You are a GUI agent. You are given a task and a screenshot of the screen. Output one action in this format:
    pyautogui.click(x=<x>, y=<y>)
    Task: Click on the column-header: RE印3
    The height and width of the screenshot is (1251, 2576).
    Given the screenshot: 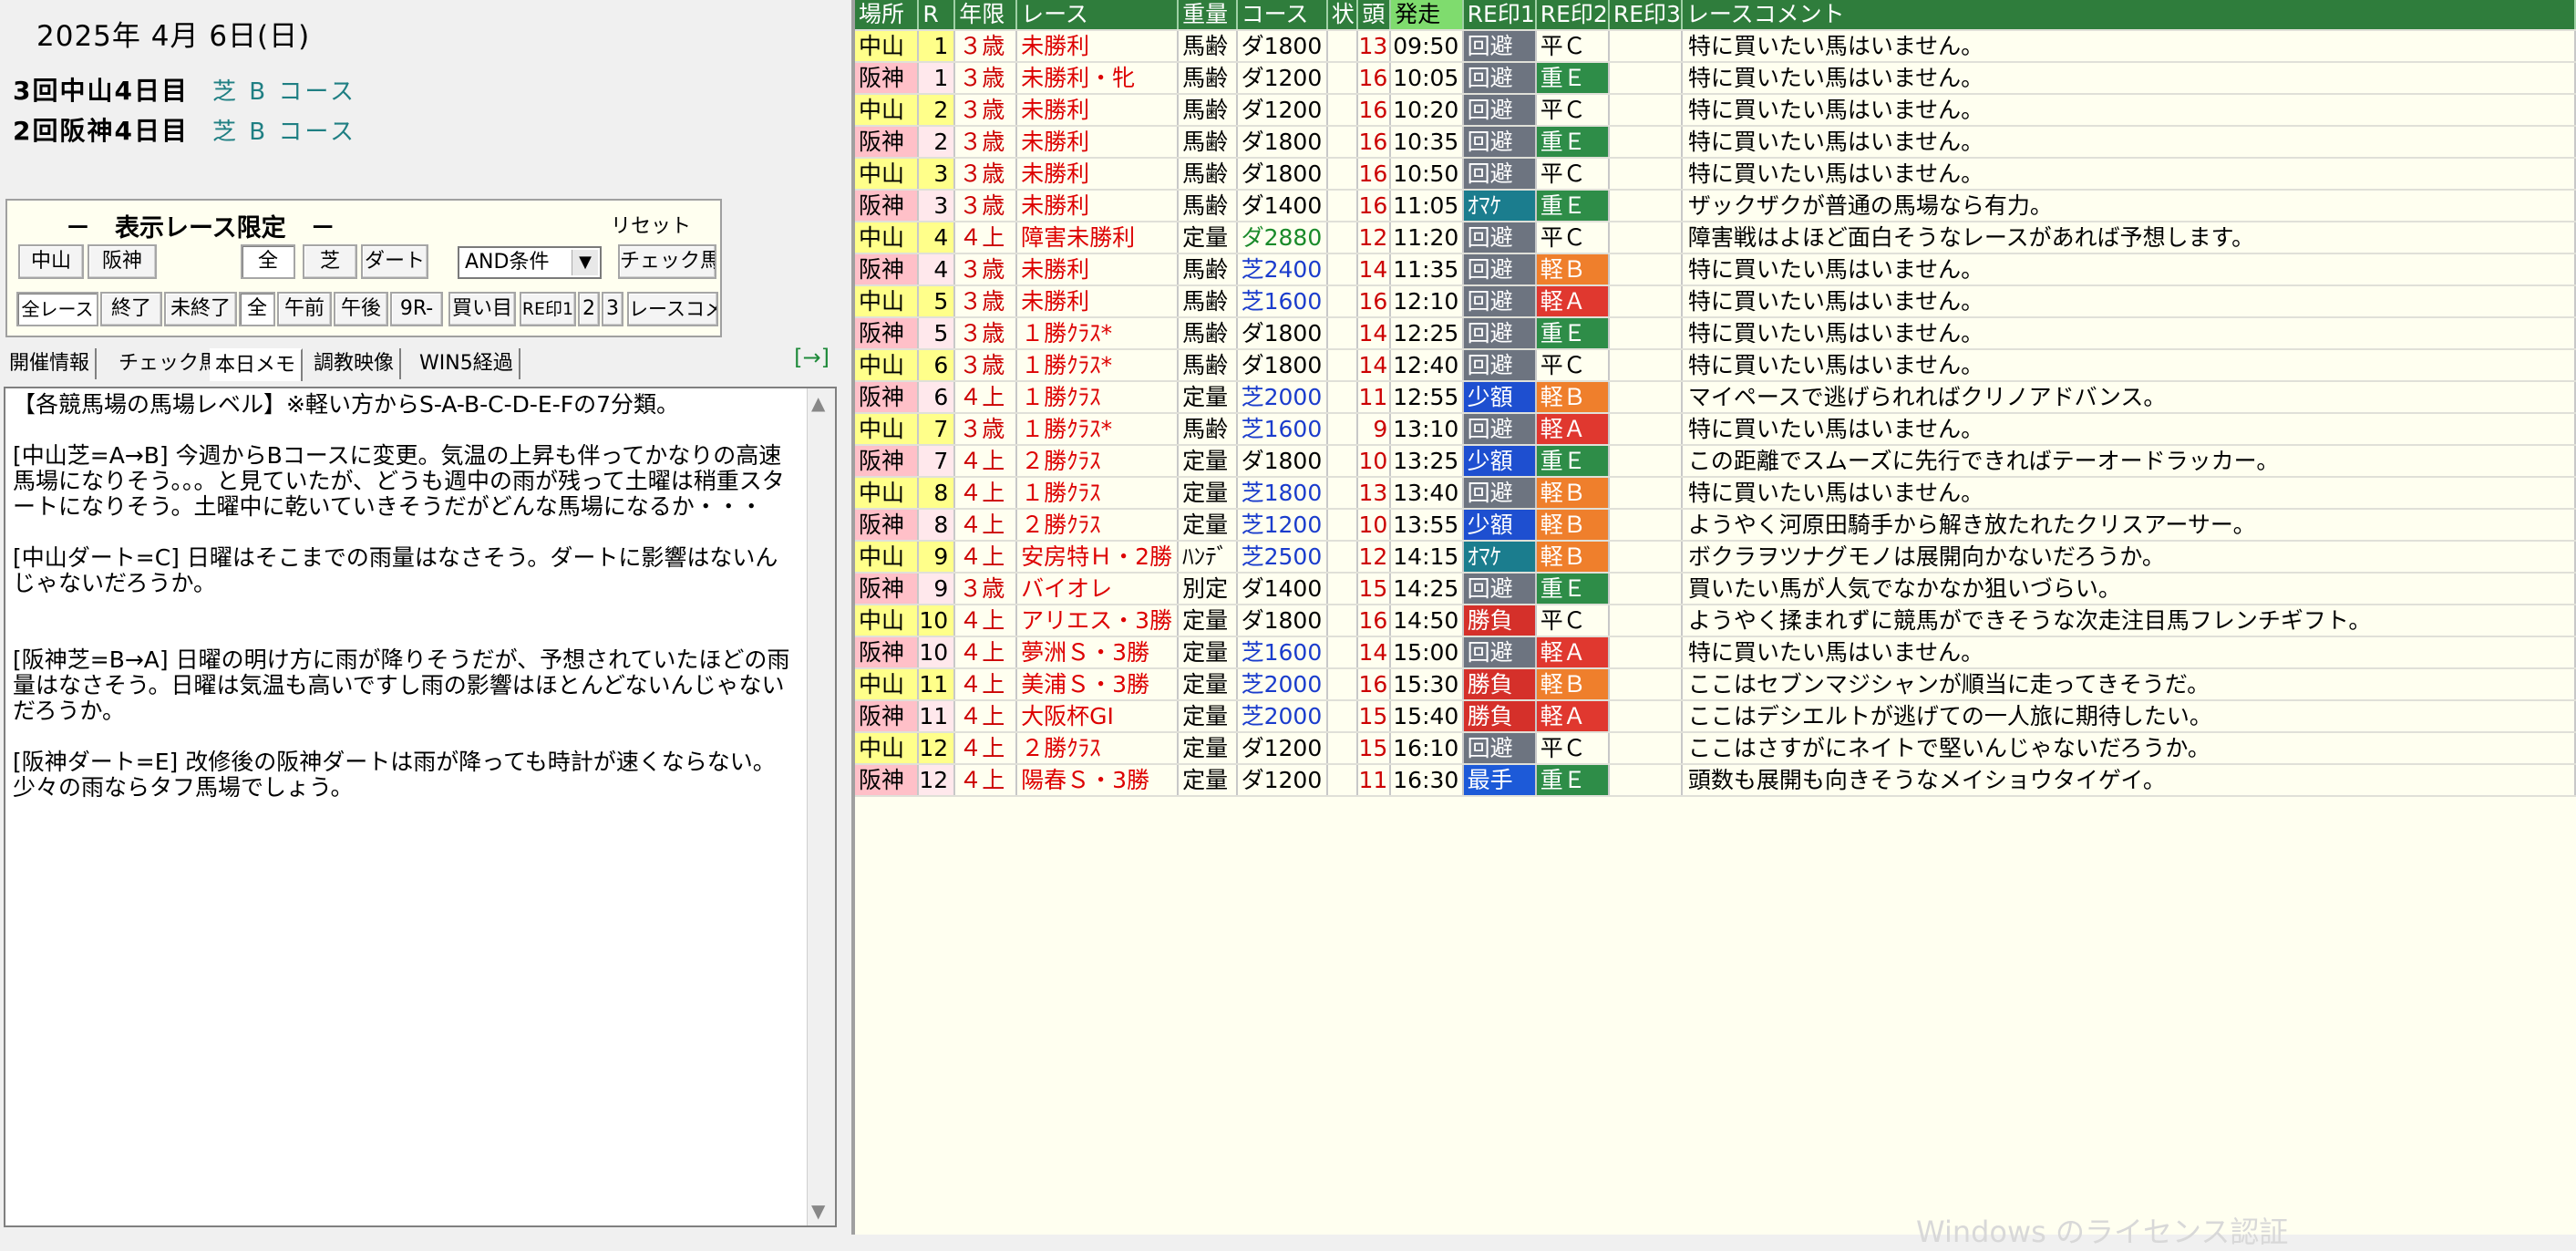 What is the action you would take?
    pyautogui.click(x=1645, y=15)
    